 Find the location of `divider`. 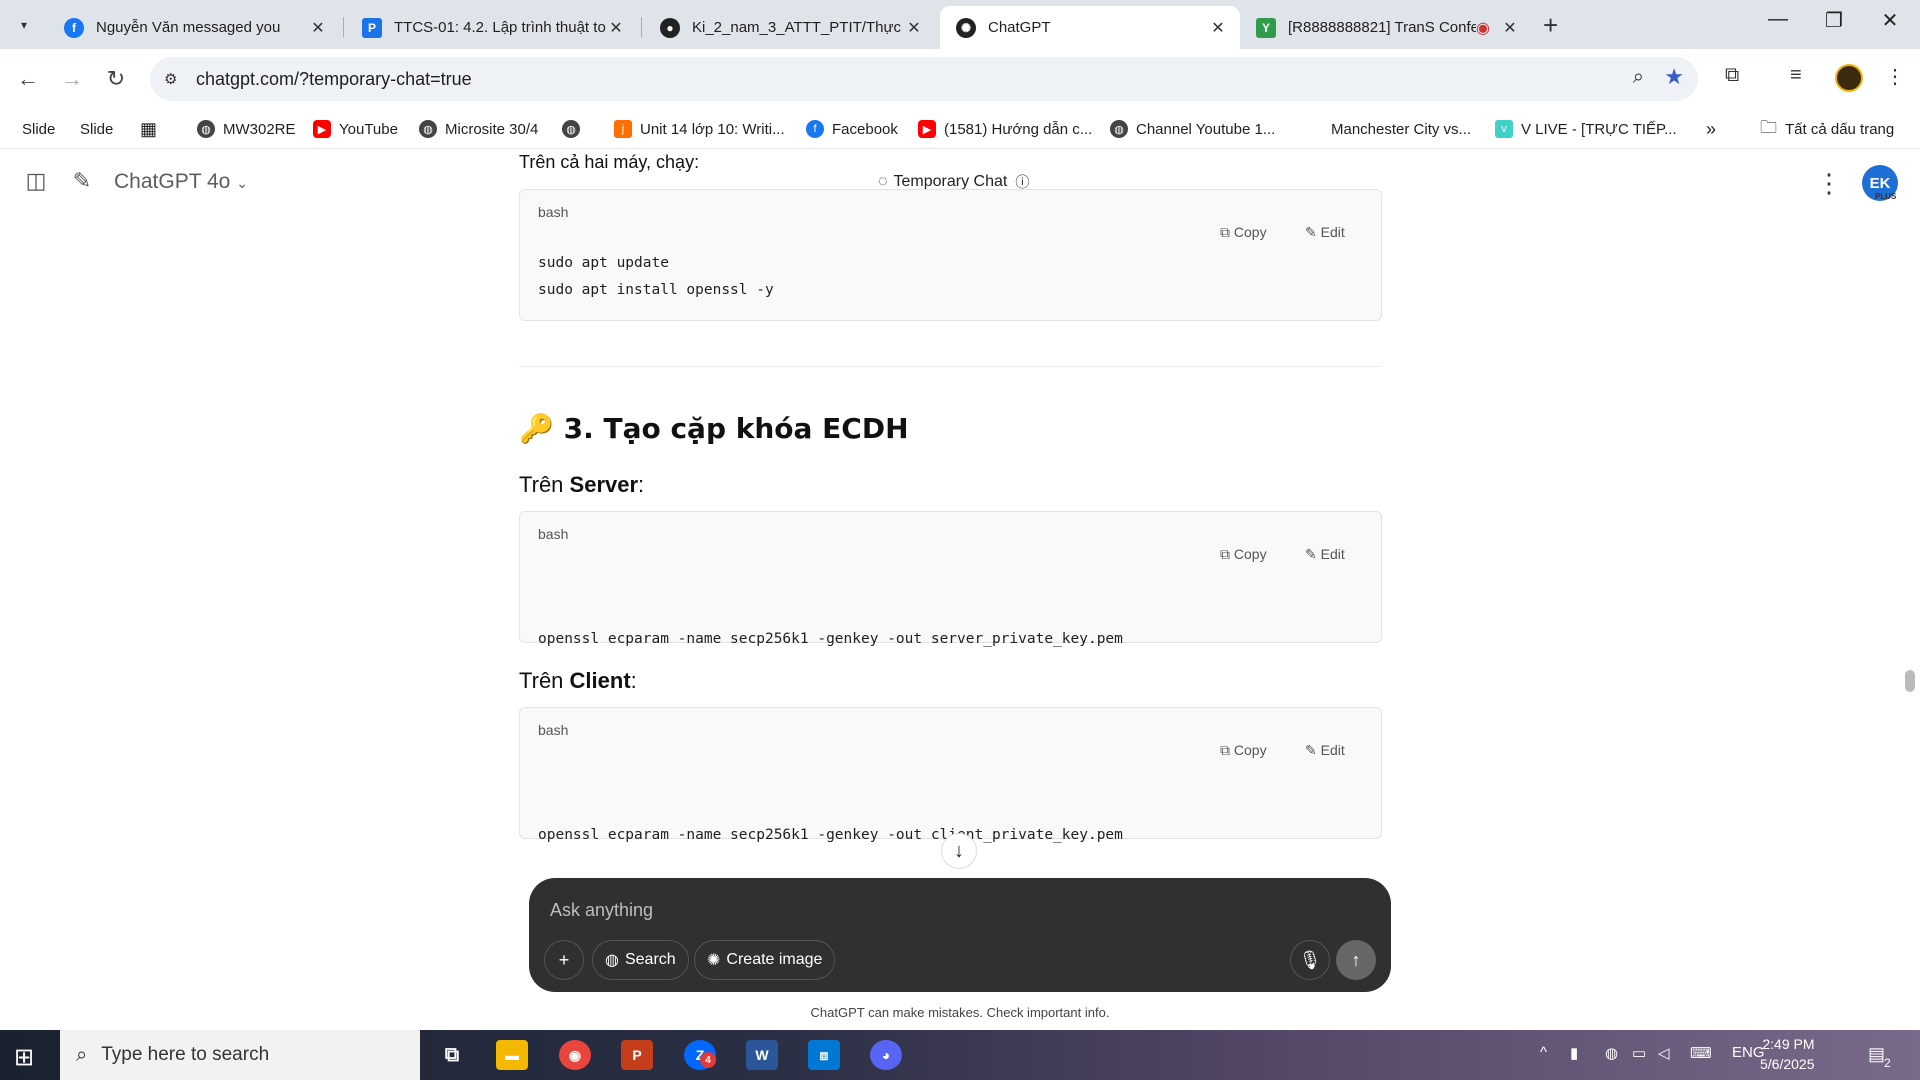

divider is located at coordinates (950, 366).